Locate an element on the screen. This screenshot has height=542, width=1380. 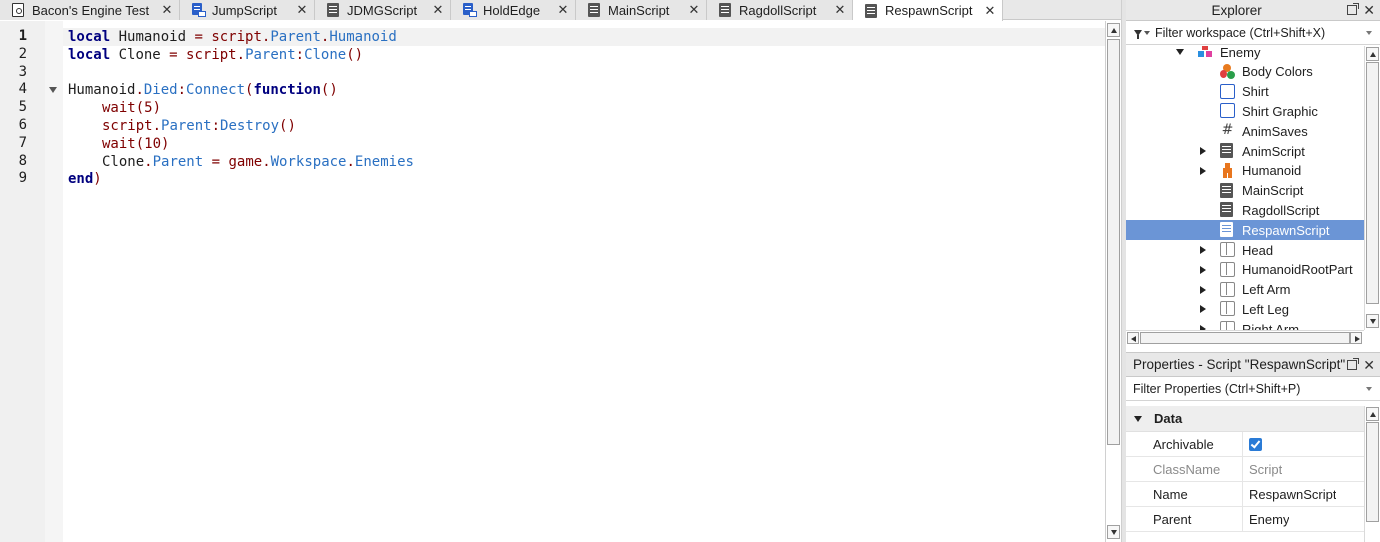
property-value: Script is located at coordinates (1266, 469).